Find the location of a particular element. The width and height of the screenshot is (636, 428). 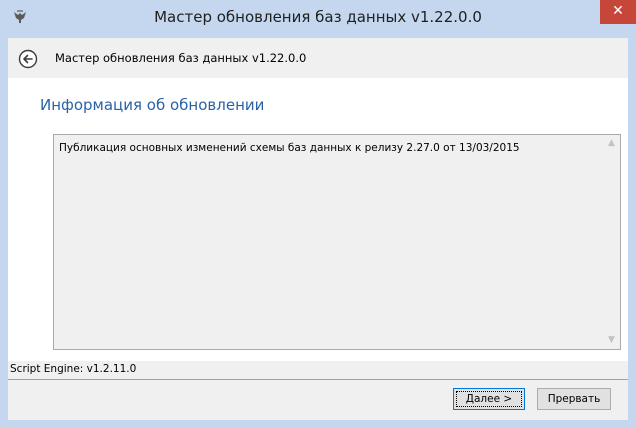

title-bar: Мастер обновления баз данных v1.22.0.0 ✕ is located at coordinates (318, 19).